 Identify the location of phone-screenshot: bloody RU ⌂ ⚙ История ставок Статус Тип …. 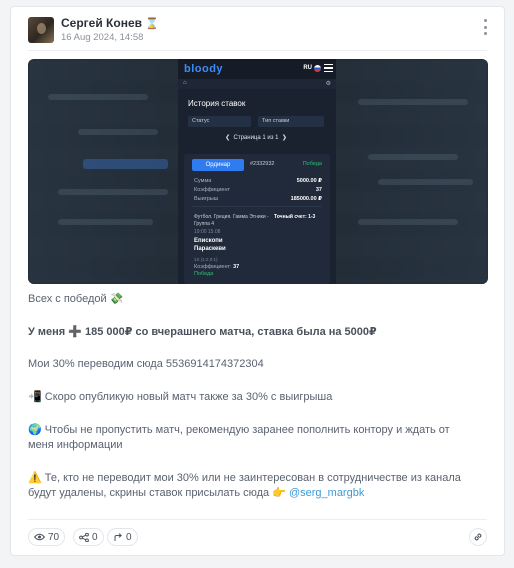
(257, 171).